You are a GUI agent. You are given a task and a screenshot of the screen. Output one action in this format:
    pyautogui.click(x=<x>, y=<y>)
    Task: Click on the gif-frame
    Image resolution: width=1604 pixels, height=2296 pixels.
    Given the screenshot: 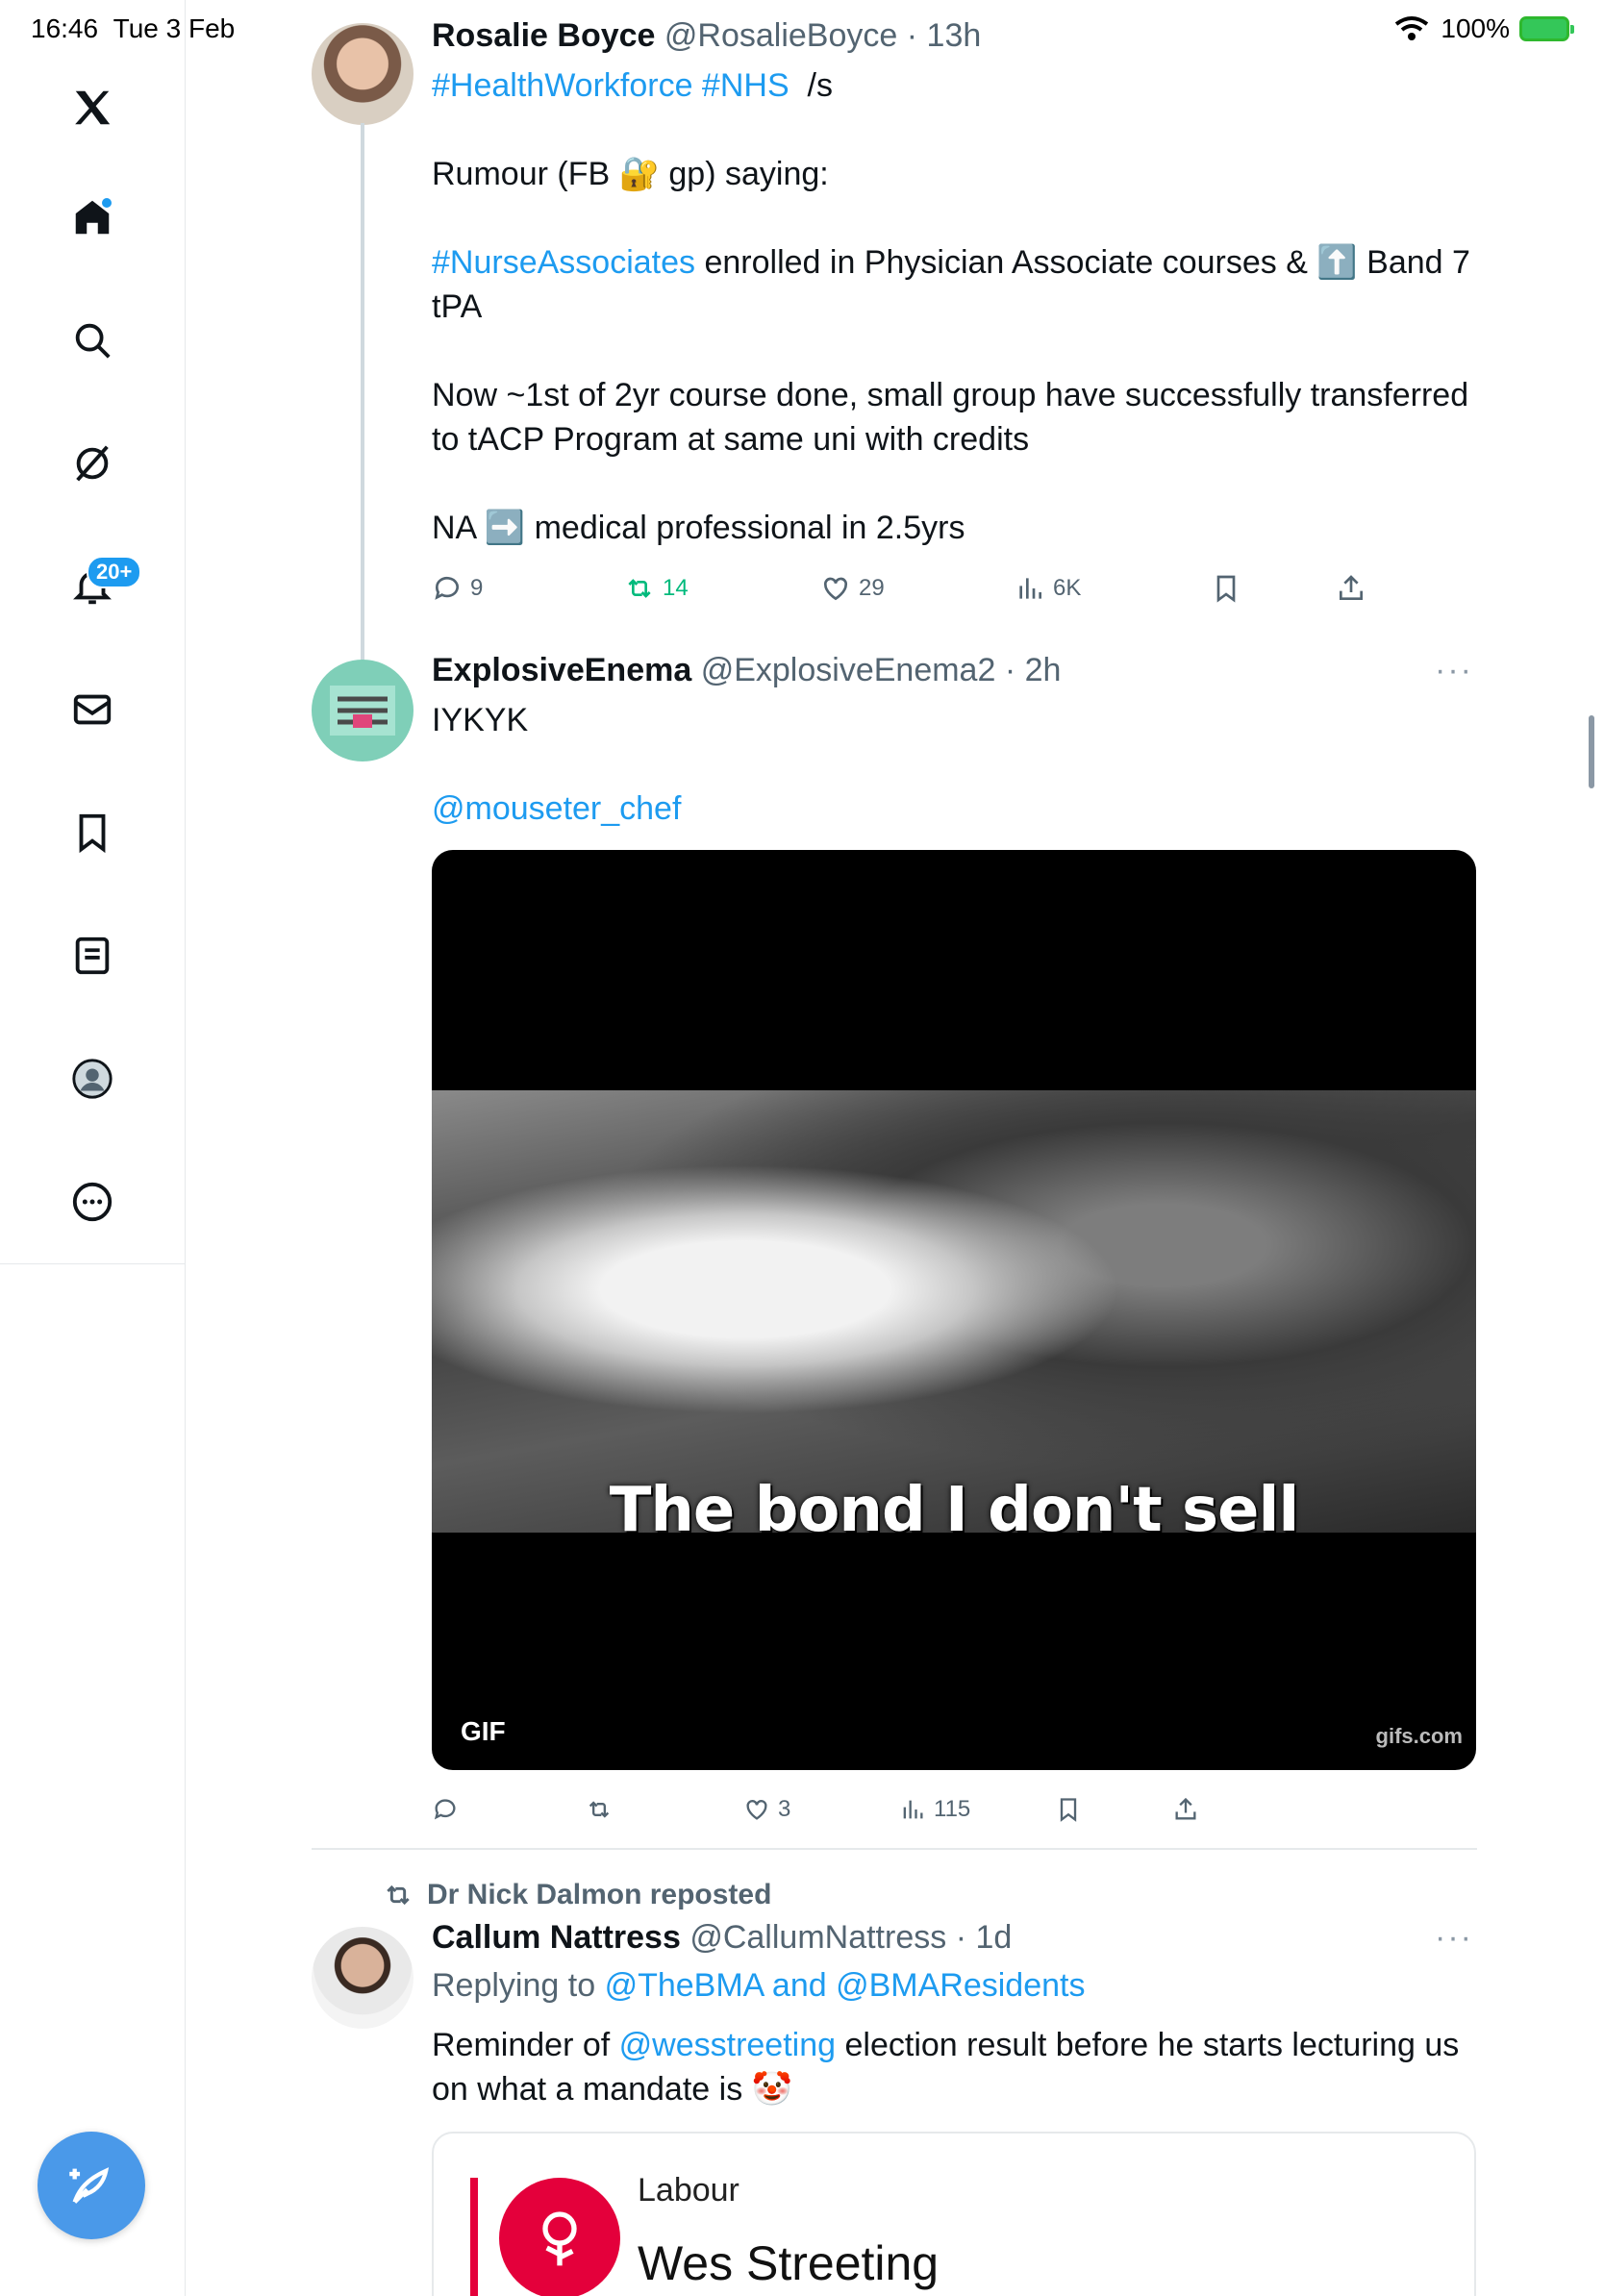 What is the action you would take?
    pyautogui.click(x=954, y=1311)
    